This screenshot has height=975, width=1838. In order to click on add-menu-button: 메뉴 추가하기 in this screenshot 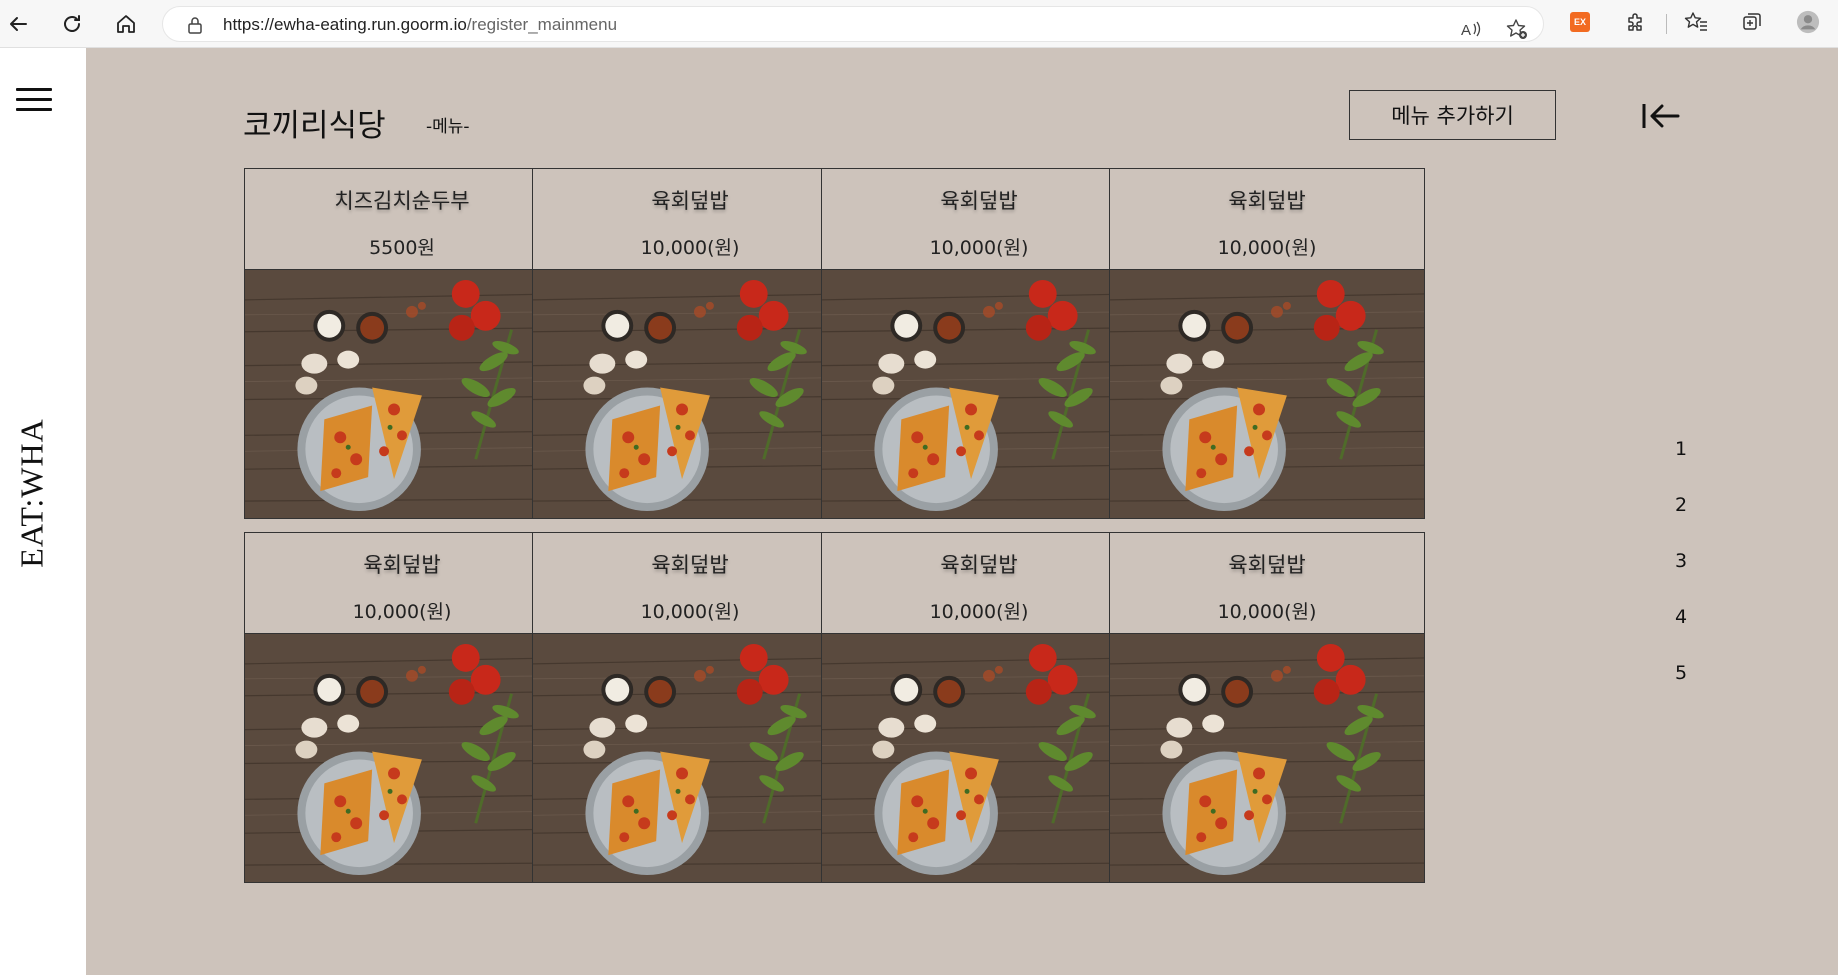, I will do `click(1452, 115)`.